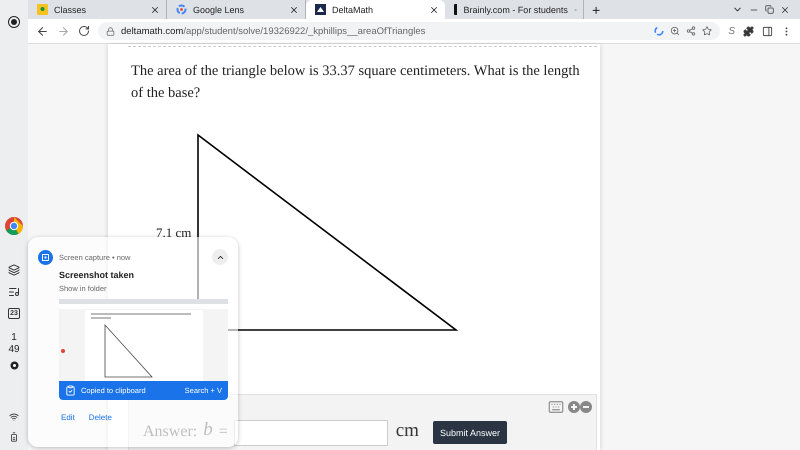  I want to click on star-icon, so click(707, 31).